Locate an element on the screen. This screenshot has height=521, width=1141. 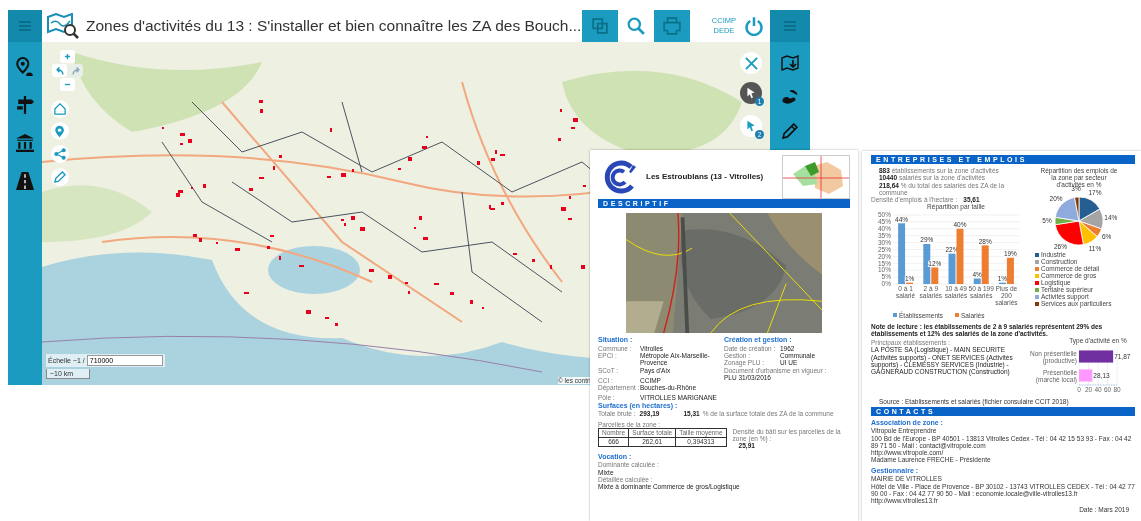
print-button is located at coordinates (671, 26).